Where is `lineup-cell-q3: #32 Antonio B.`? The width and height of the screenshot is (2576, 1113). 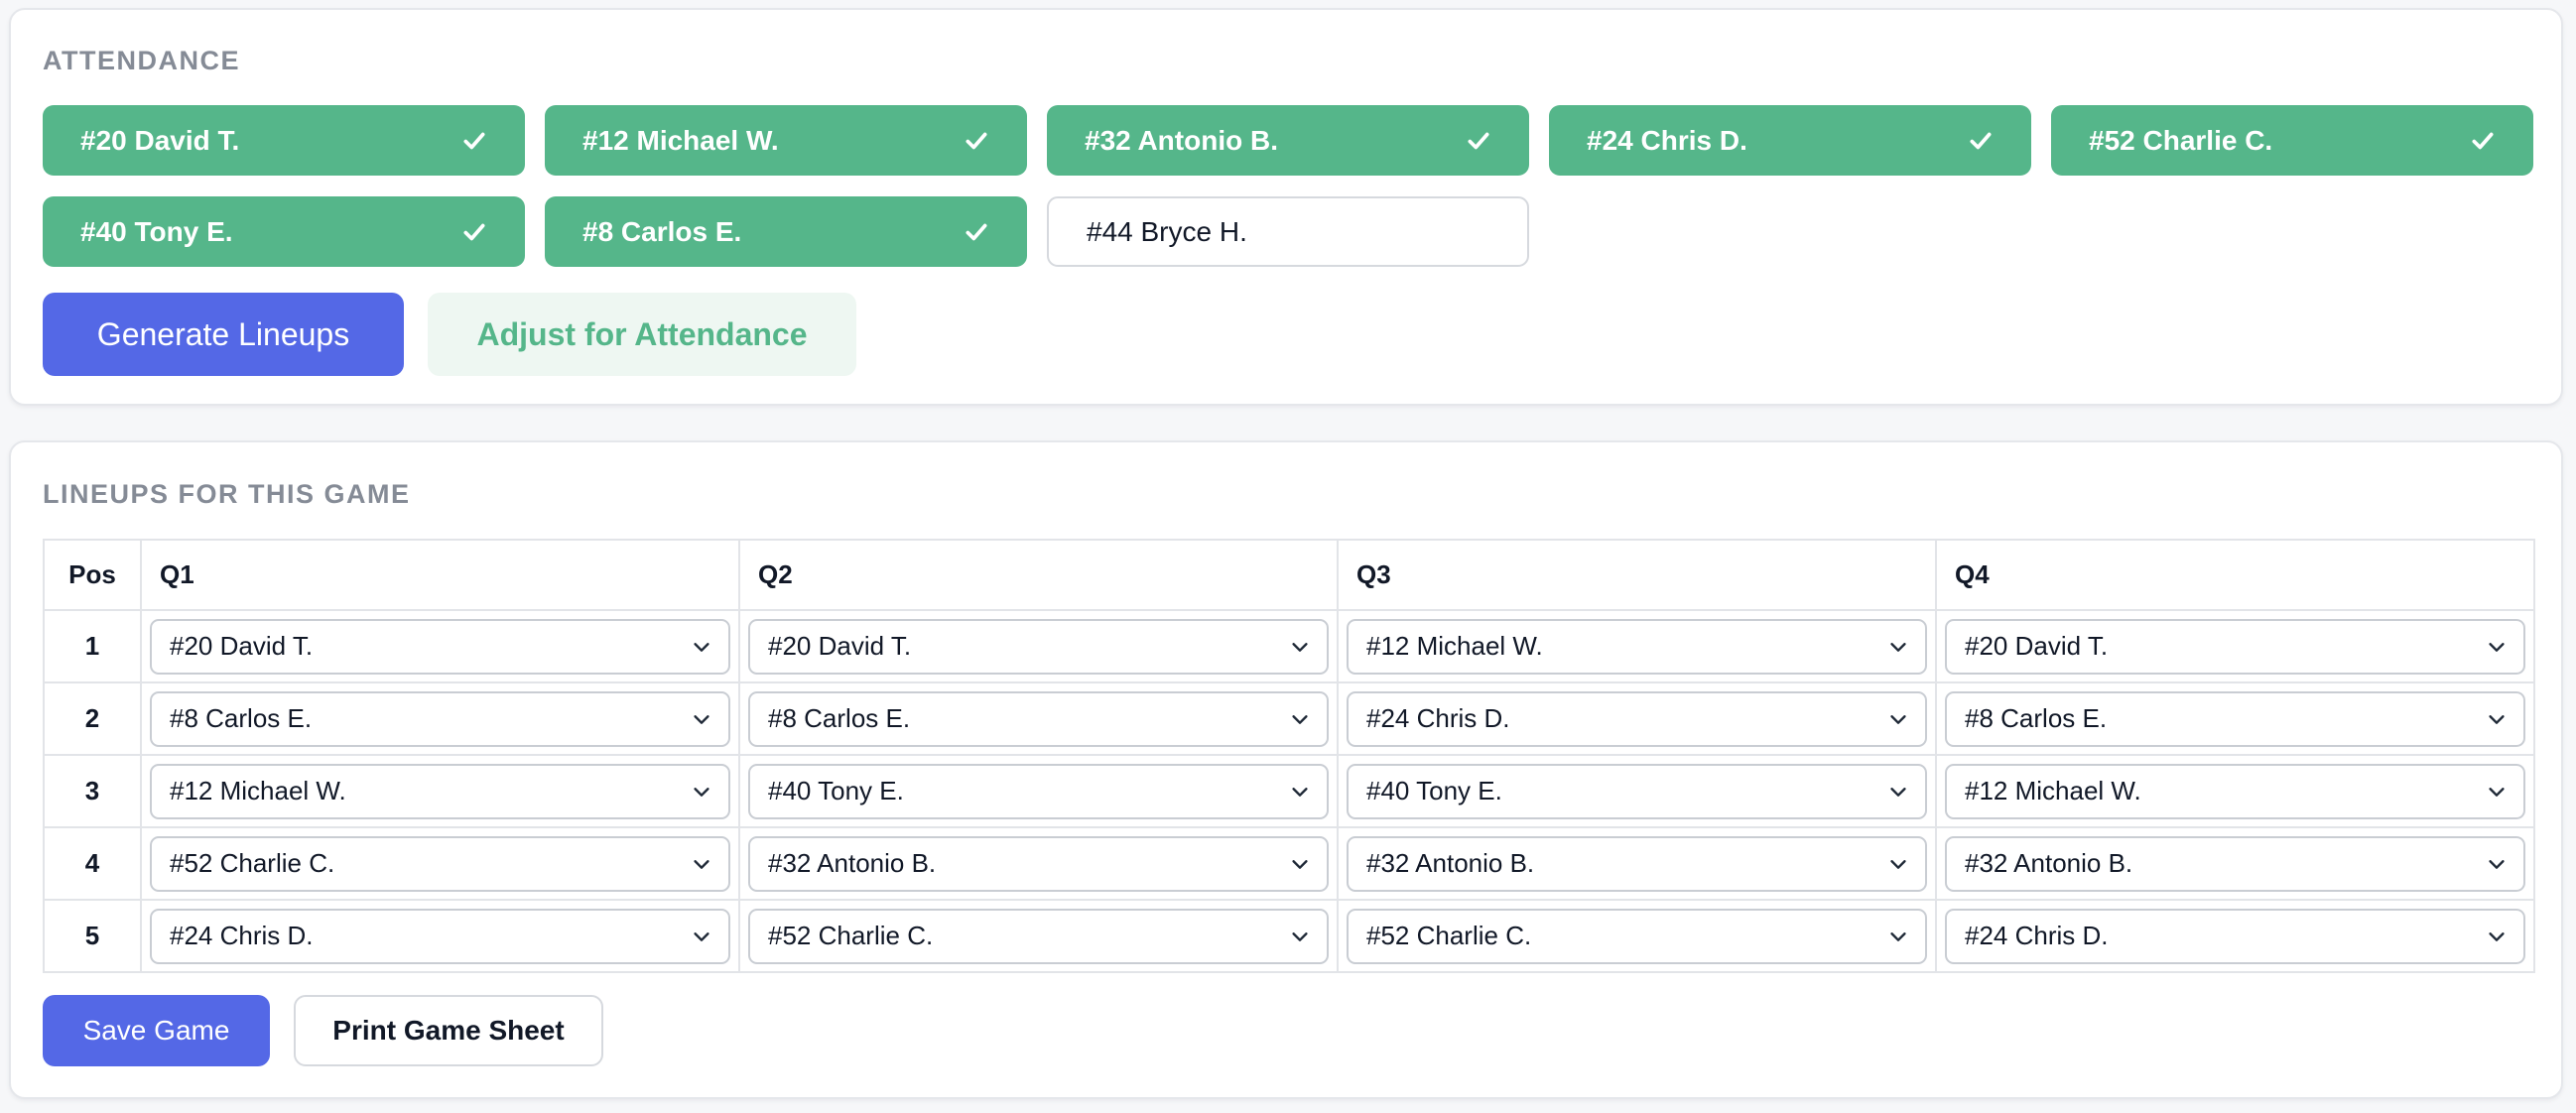
lineup-cell-q3: #32 Antonio B. is located at coordinates (1637, 863).